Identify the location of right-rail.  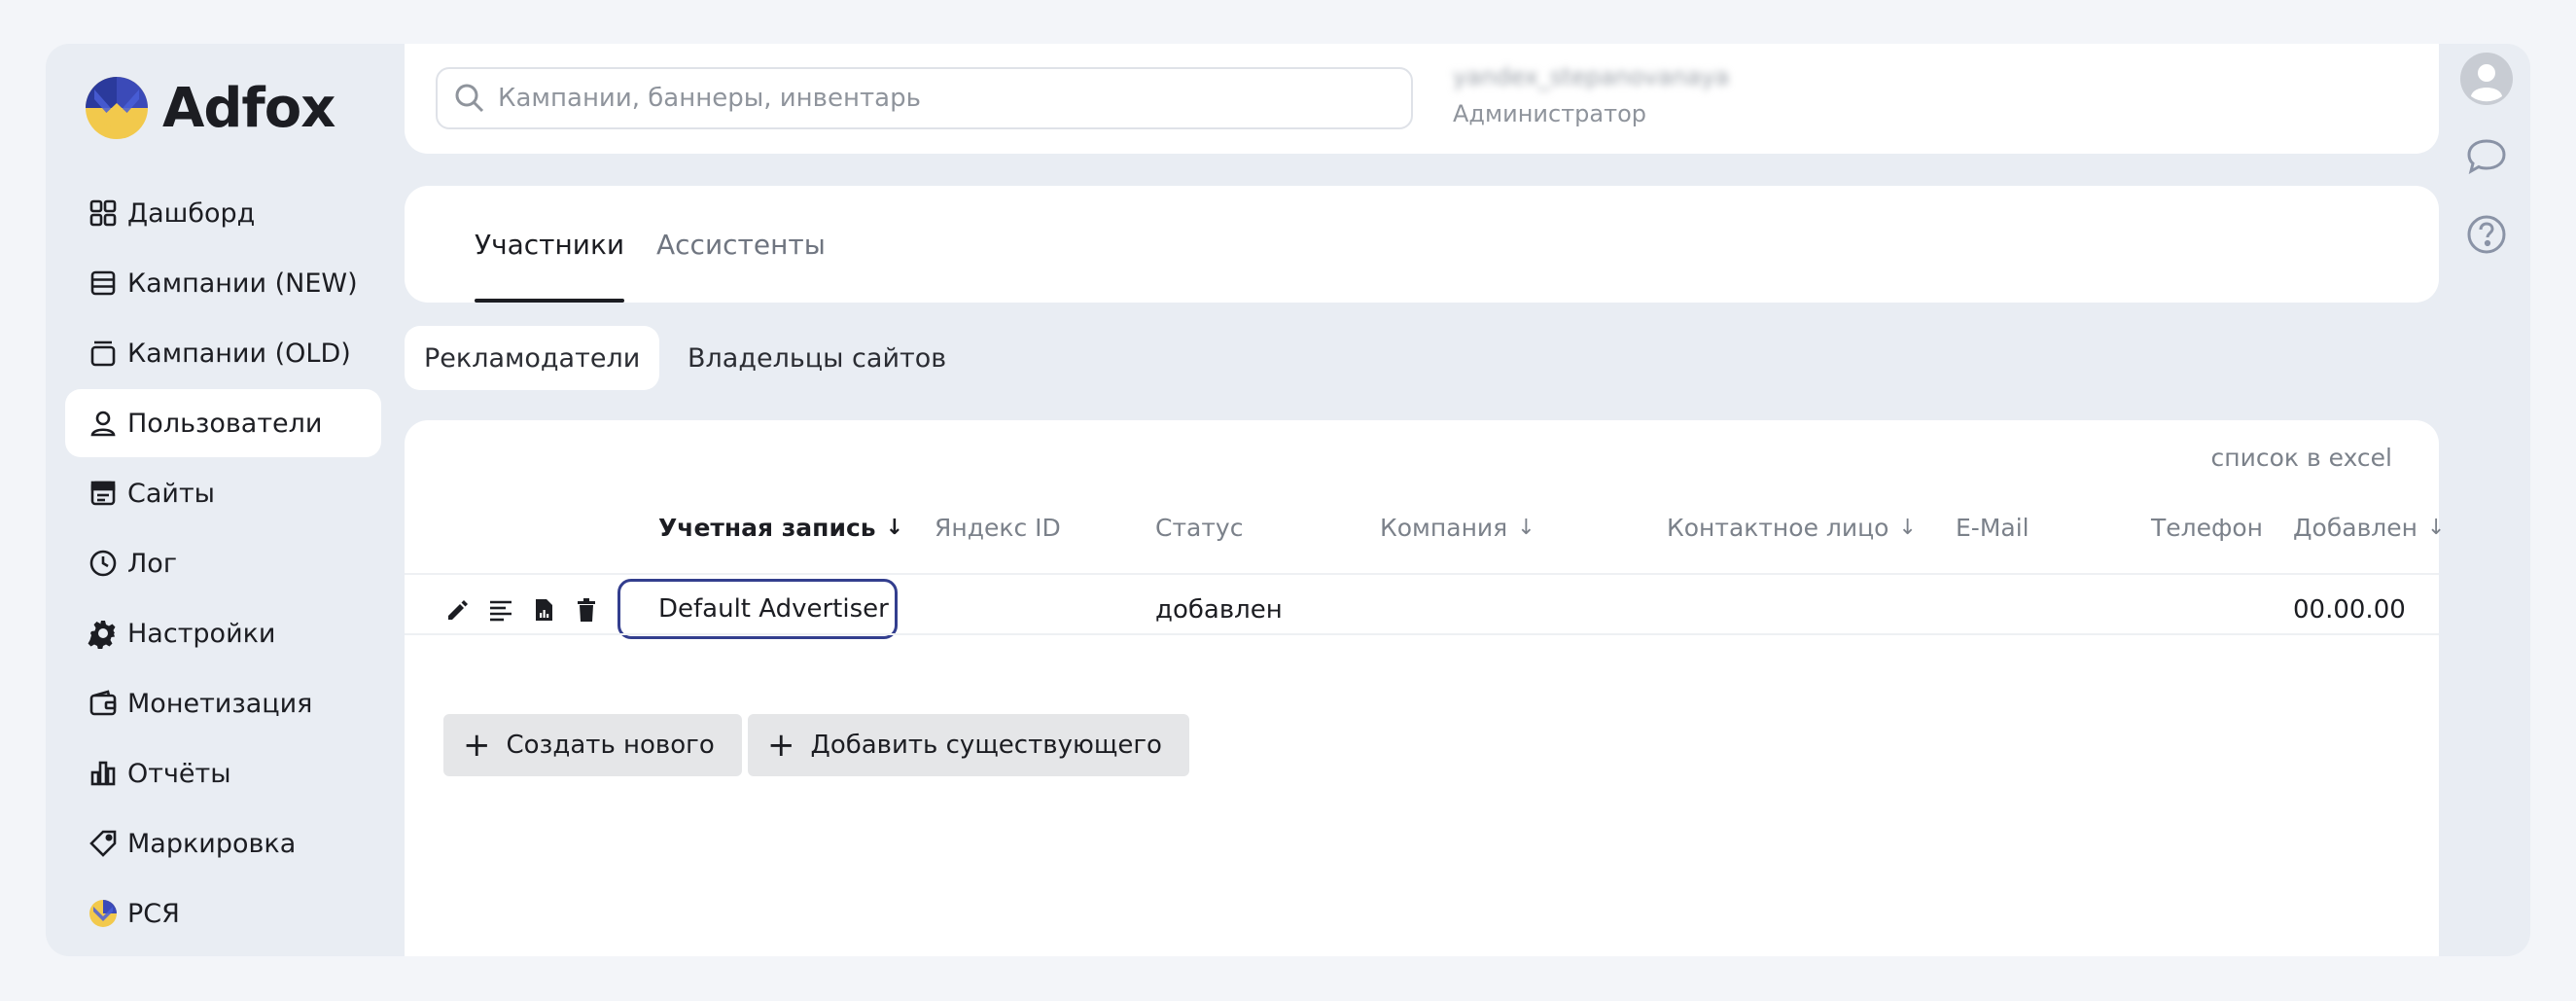
(2486, 168).